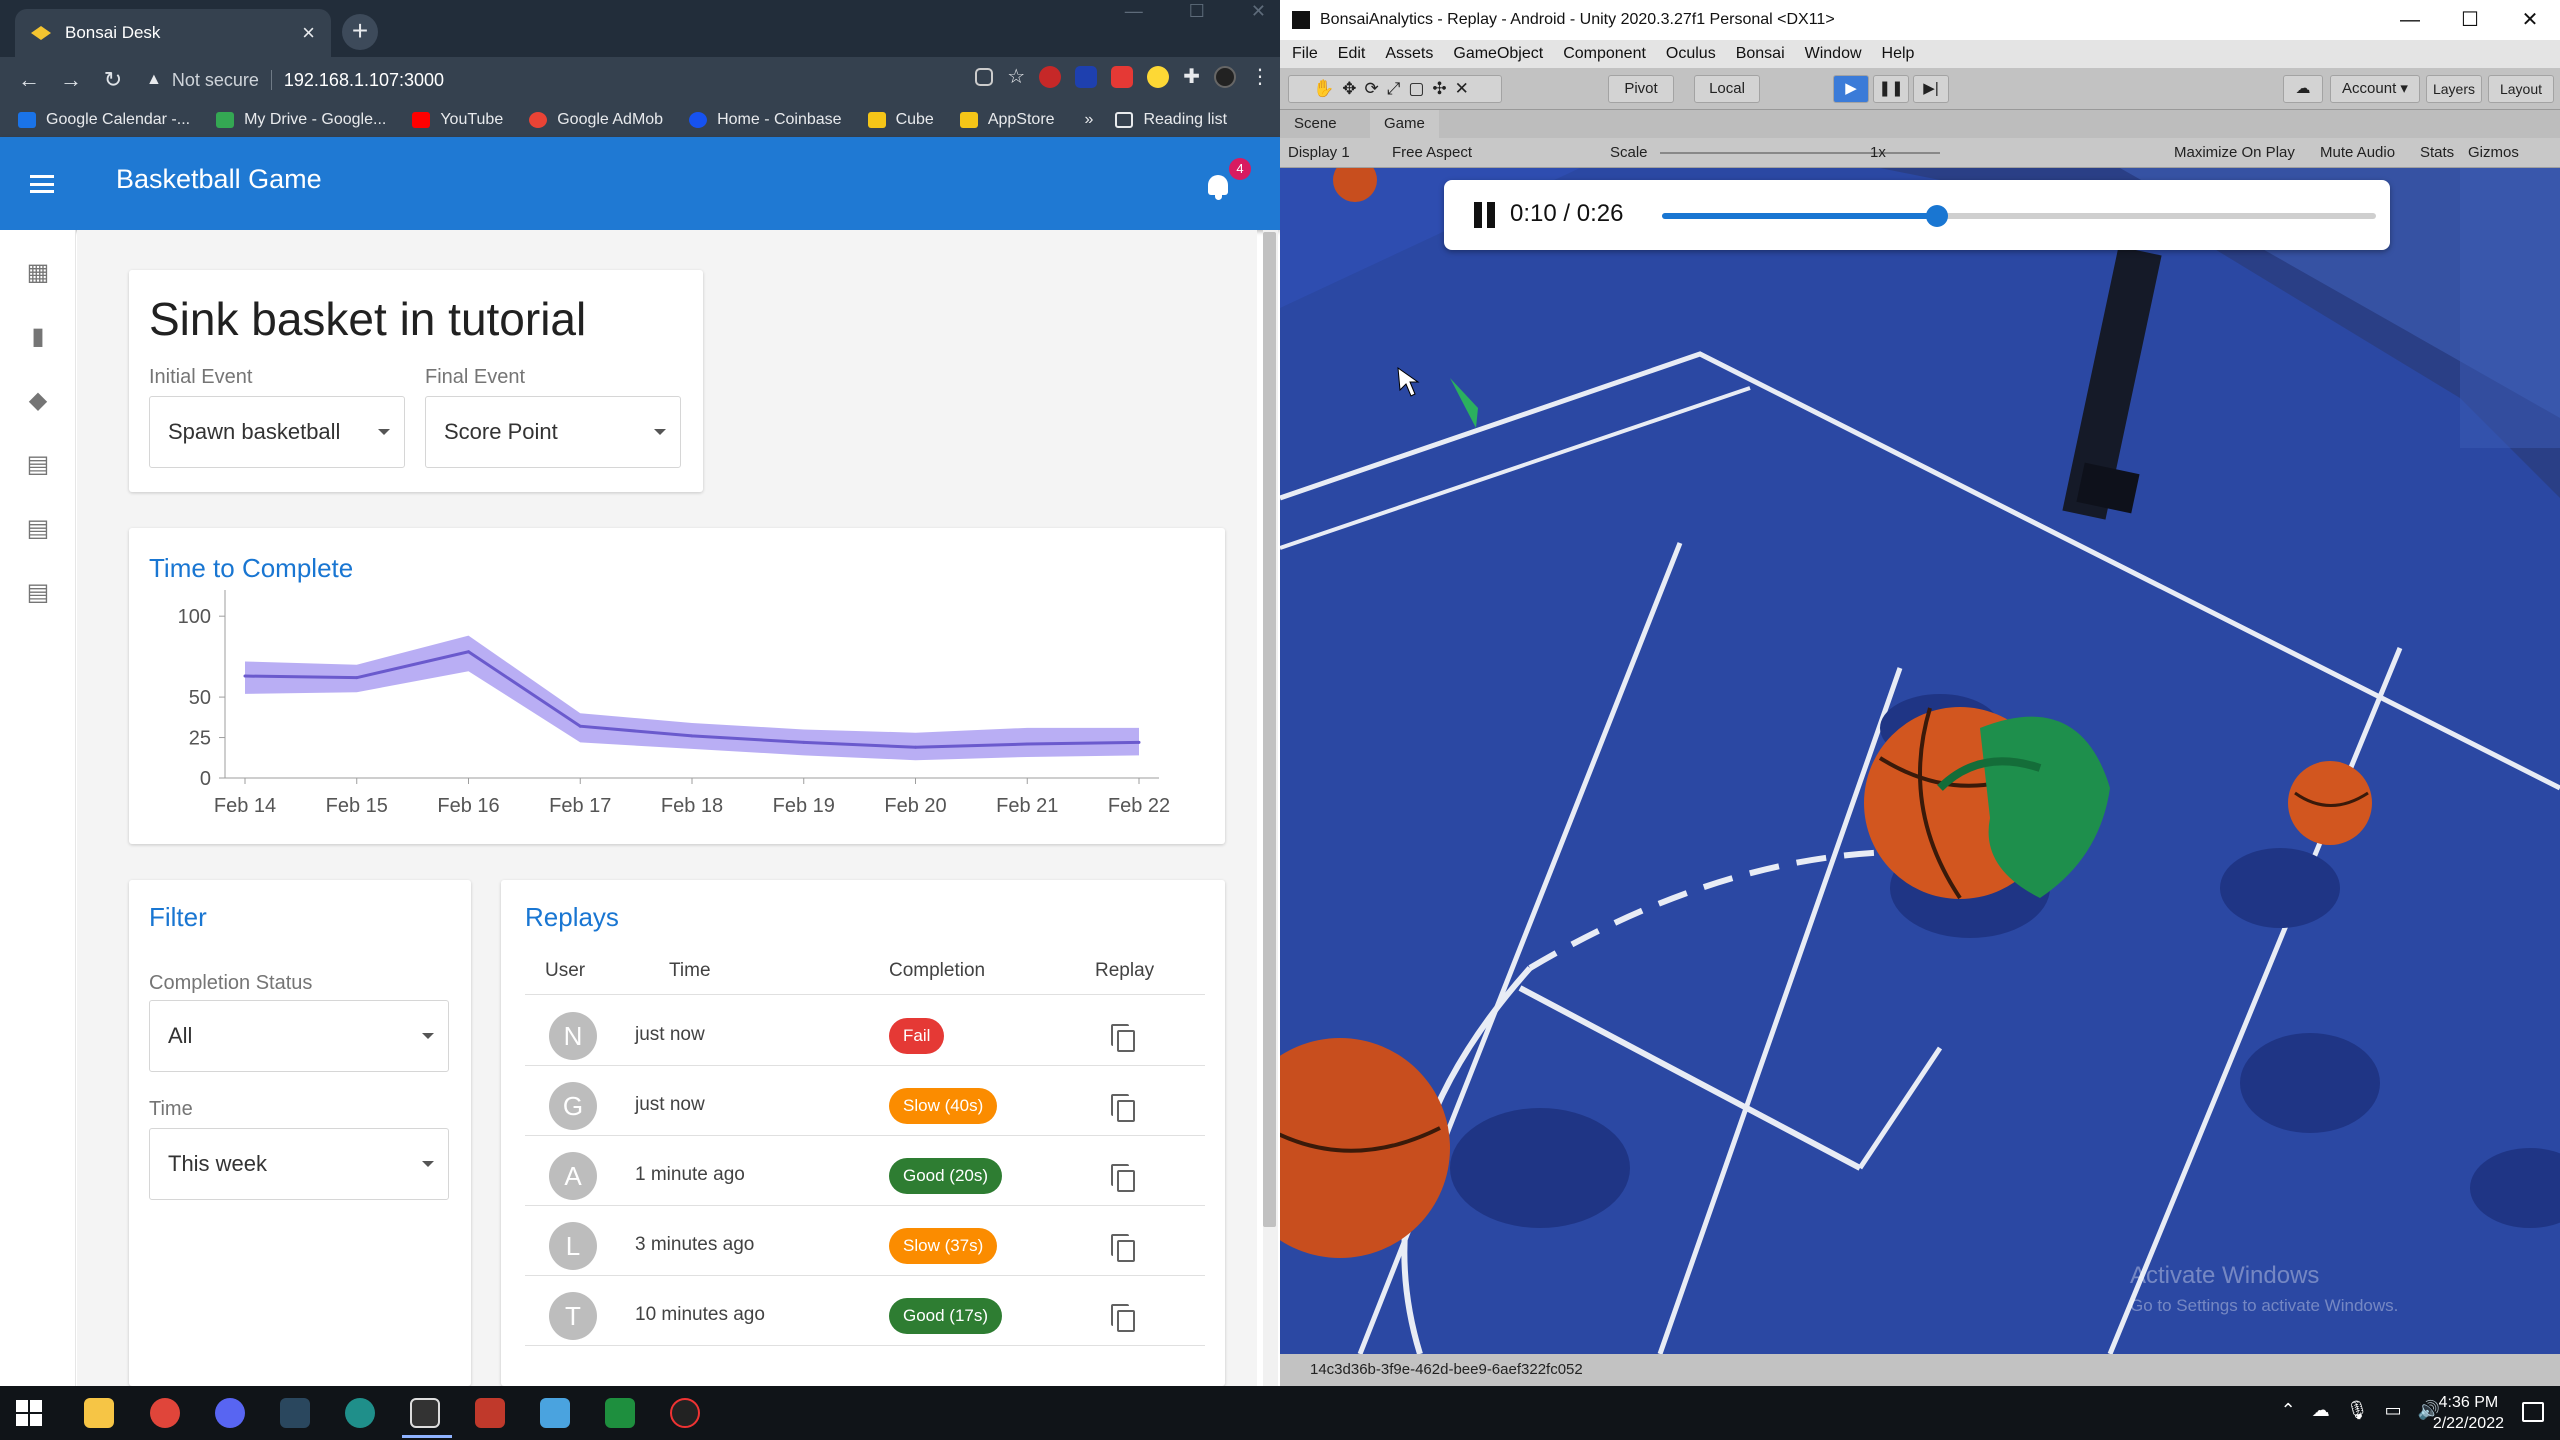 This screenshot has height=1440, width=2560. Describe the element at coordinates (2468, 1413) in the screenshot. I see `taskbar-clock: 4:36 PM 2/22/2022` at that location.